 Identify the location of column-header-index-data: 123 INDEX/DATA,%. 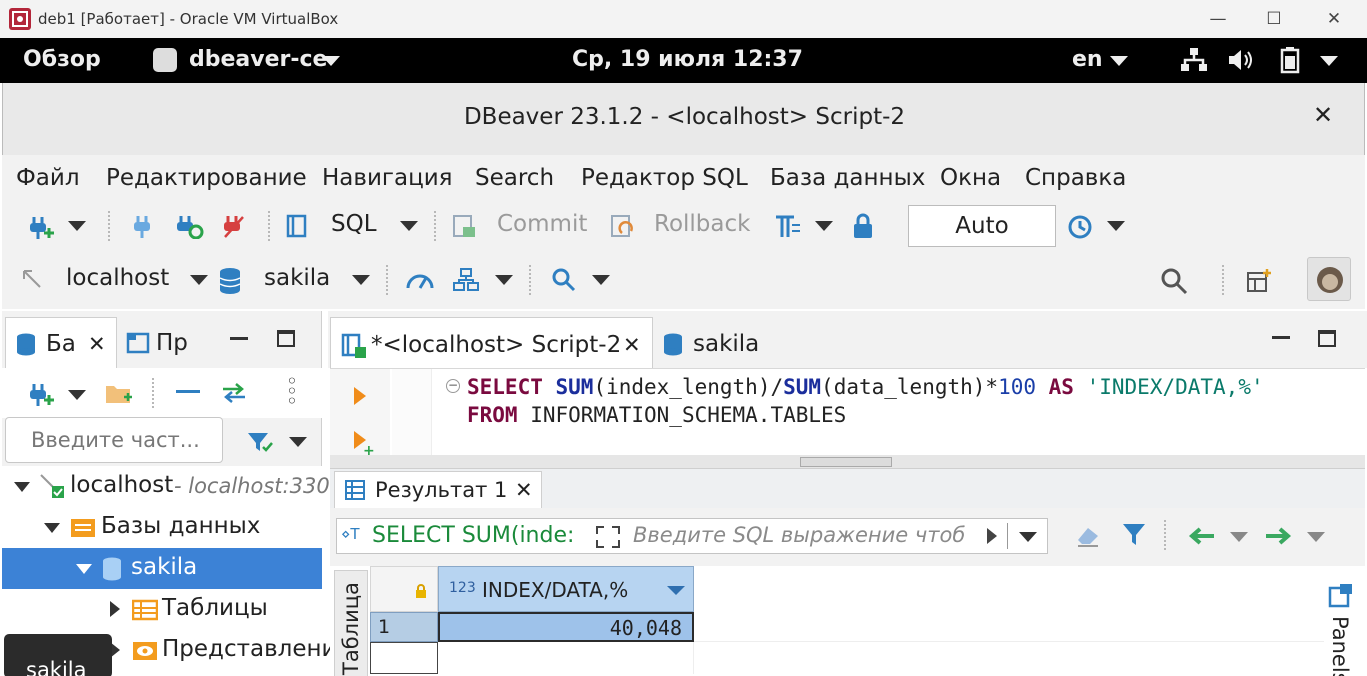
(566, 589).